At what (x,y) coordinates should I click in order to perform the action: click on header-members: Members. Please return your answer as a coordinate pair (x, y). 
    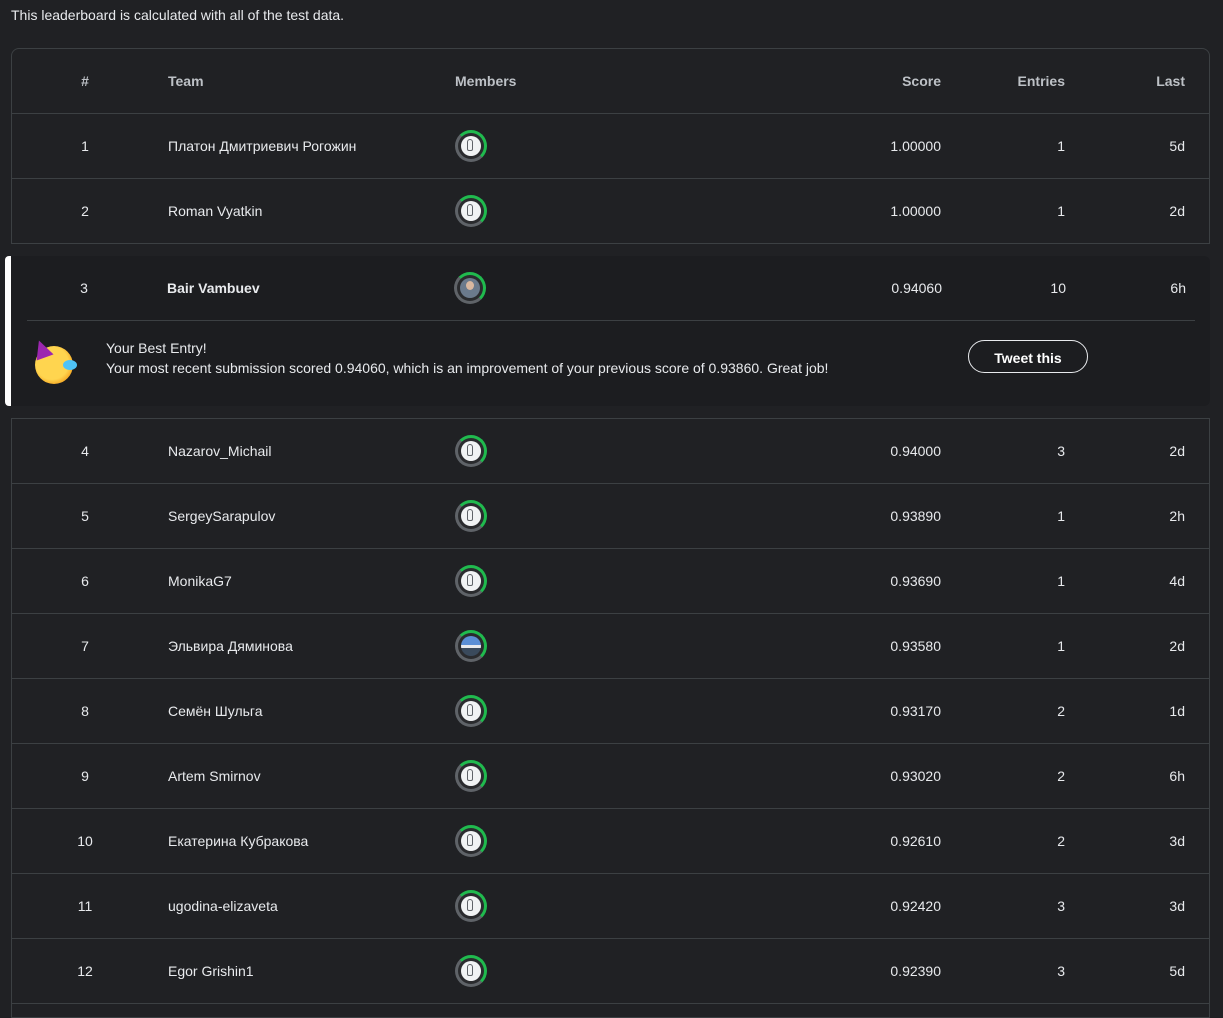
    Looking at the image, I should click on (486, 81).